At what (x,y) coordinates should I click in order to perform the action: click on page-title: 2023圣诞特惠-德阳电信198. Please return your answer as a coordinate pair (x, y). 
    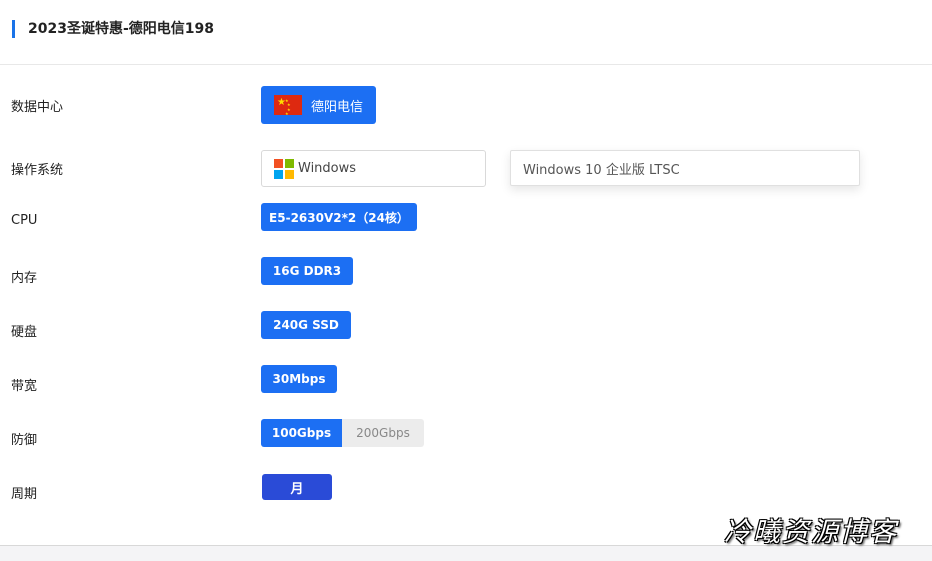
    Looking at the image, I should click on (121, 29).